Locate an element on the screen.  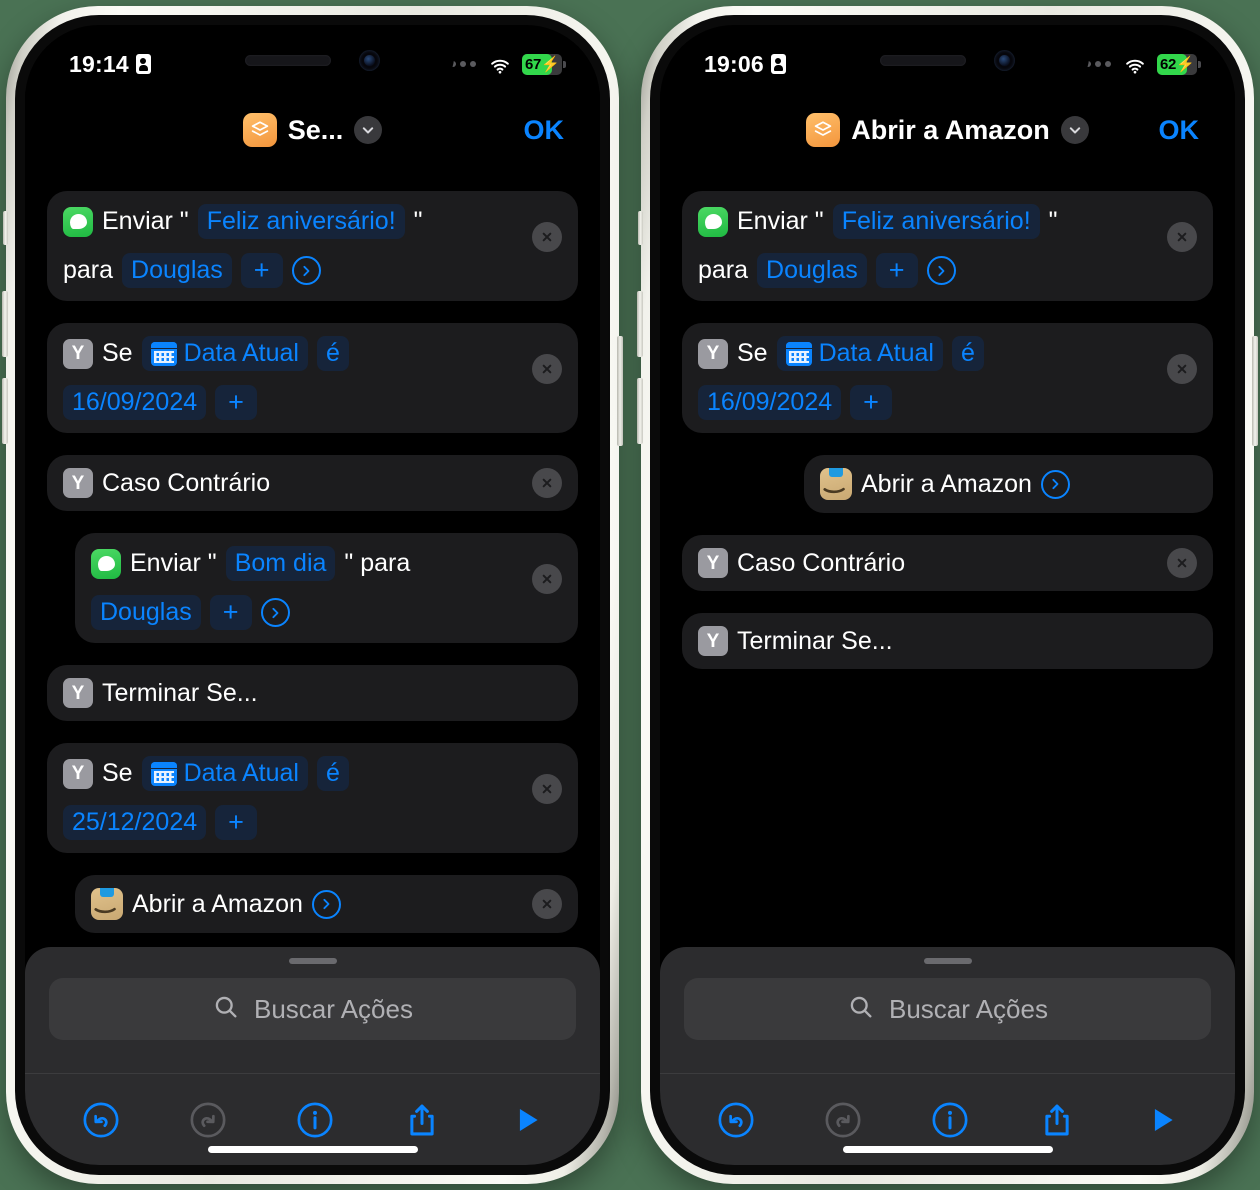
action-card-open-amazon-dragged: Abrir a Amazon is located at coordinates (1008, 484).